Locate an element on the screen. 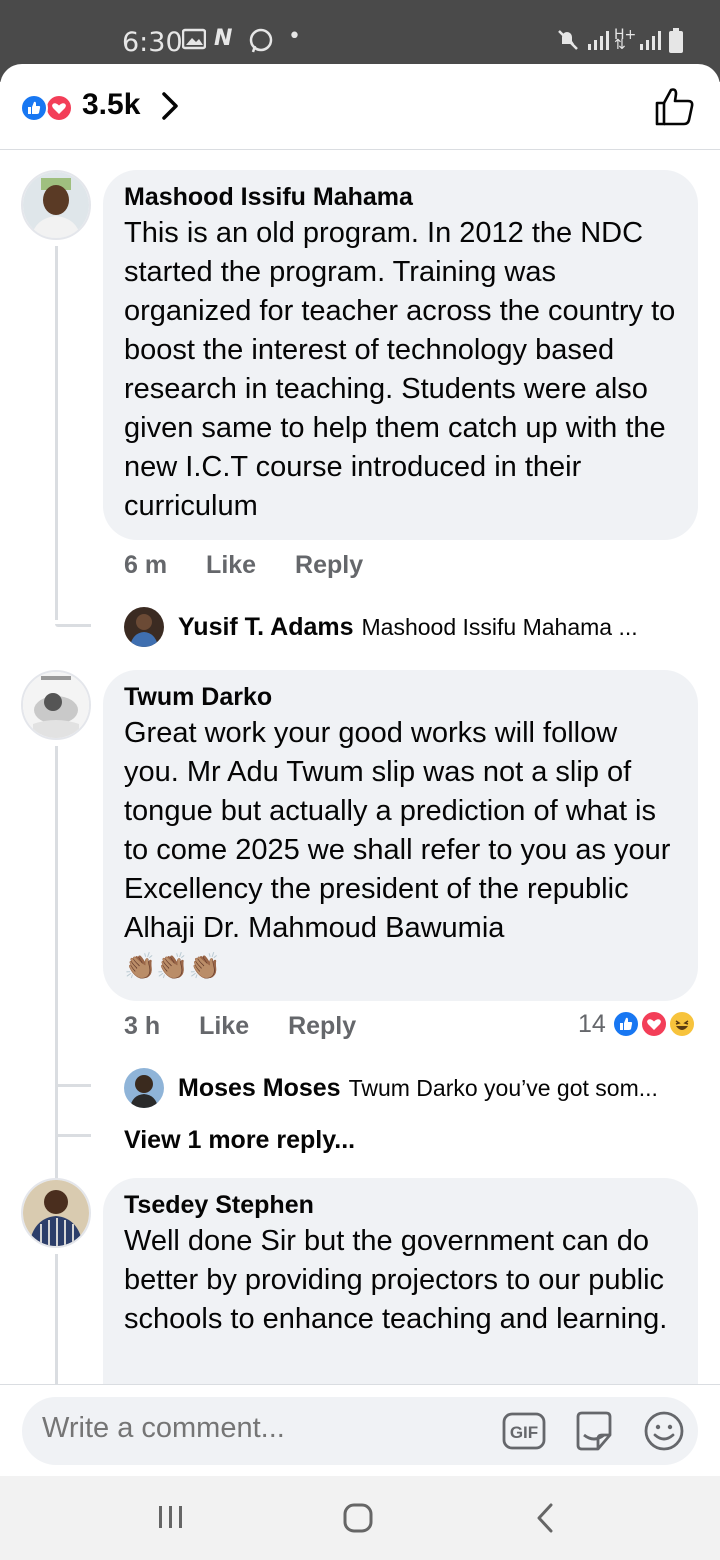 This screenshot has width=720, height=1560. haha-reaction-icon is located at coordinates (682, 1024).